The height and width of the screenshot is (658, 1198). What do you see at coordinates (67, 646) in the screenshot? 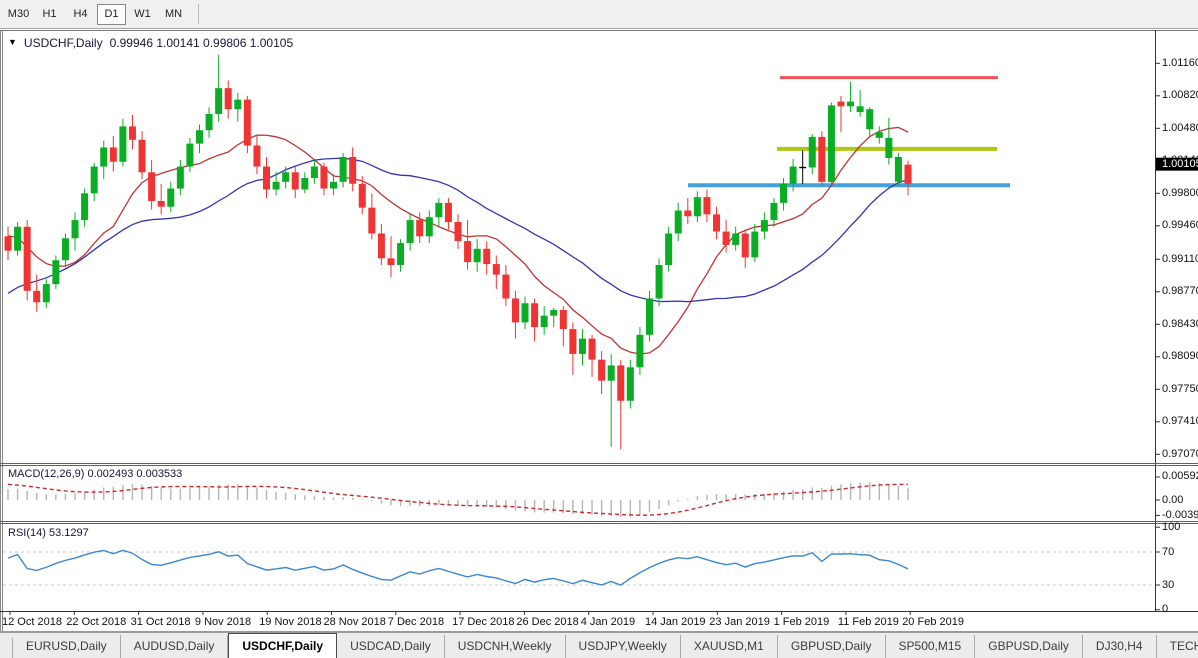
I see `chart-tab-eurusd-daily: EURUSD,Daily` at bounding box center [67, 646].